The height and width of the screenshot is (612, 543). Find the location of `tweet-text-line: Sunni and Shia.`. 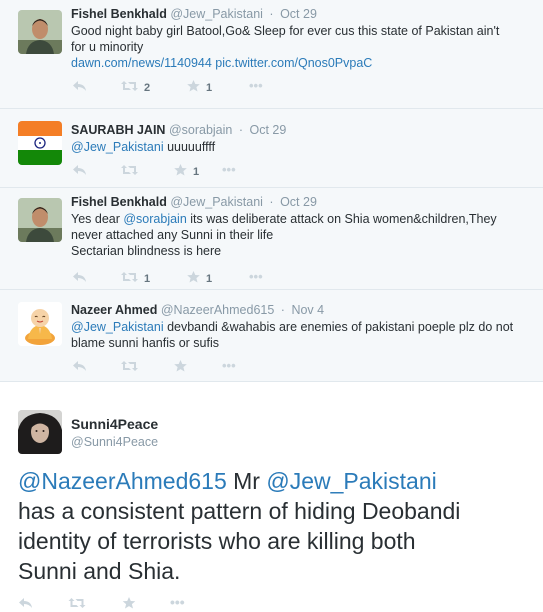

tweet-text-line: Sunni and Shia. is located at coordinates (99, 571).